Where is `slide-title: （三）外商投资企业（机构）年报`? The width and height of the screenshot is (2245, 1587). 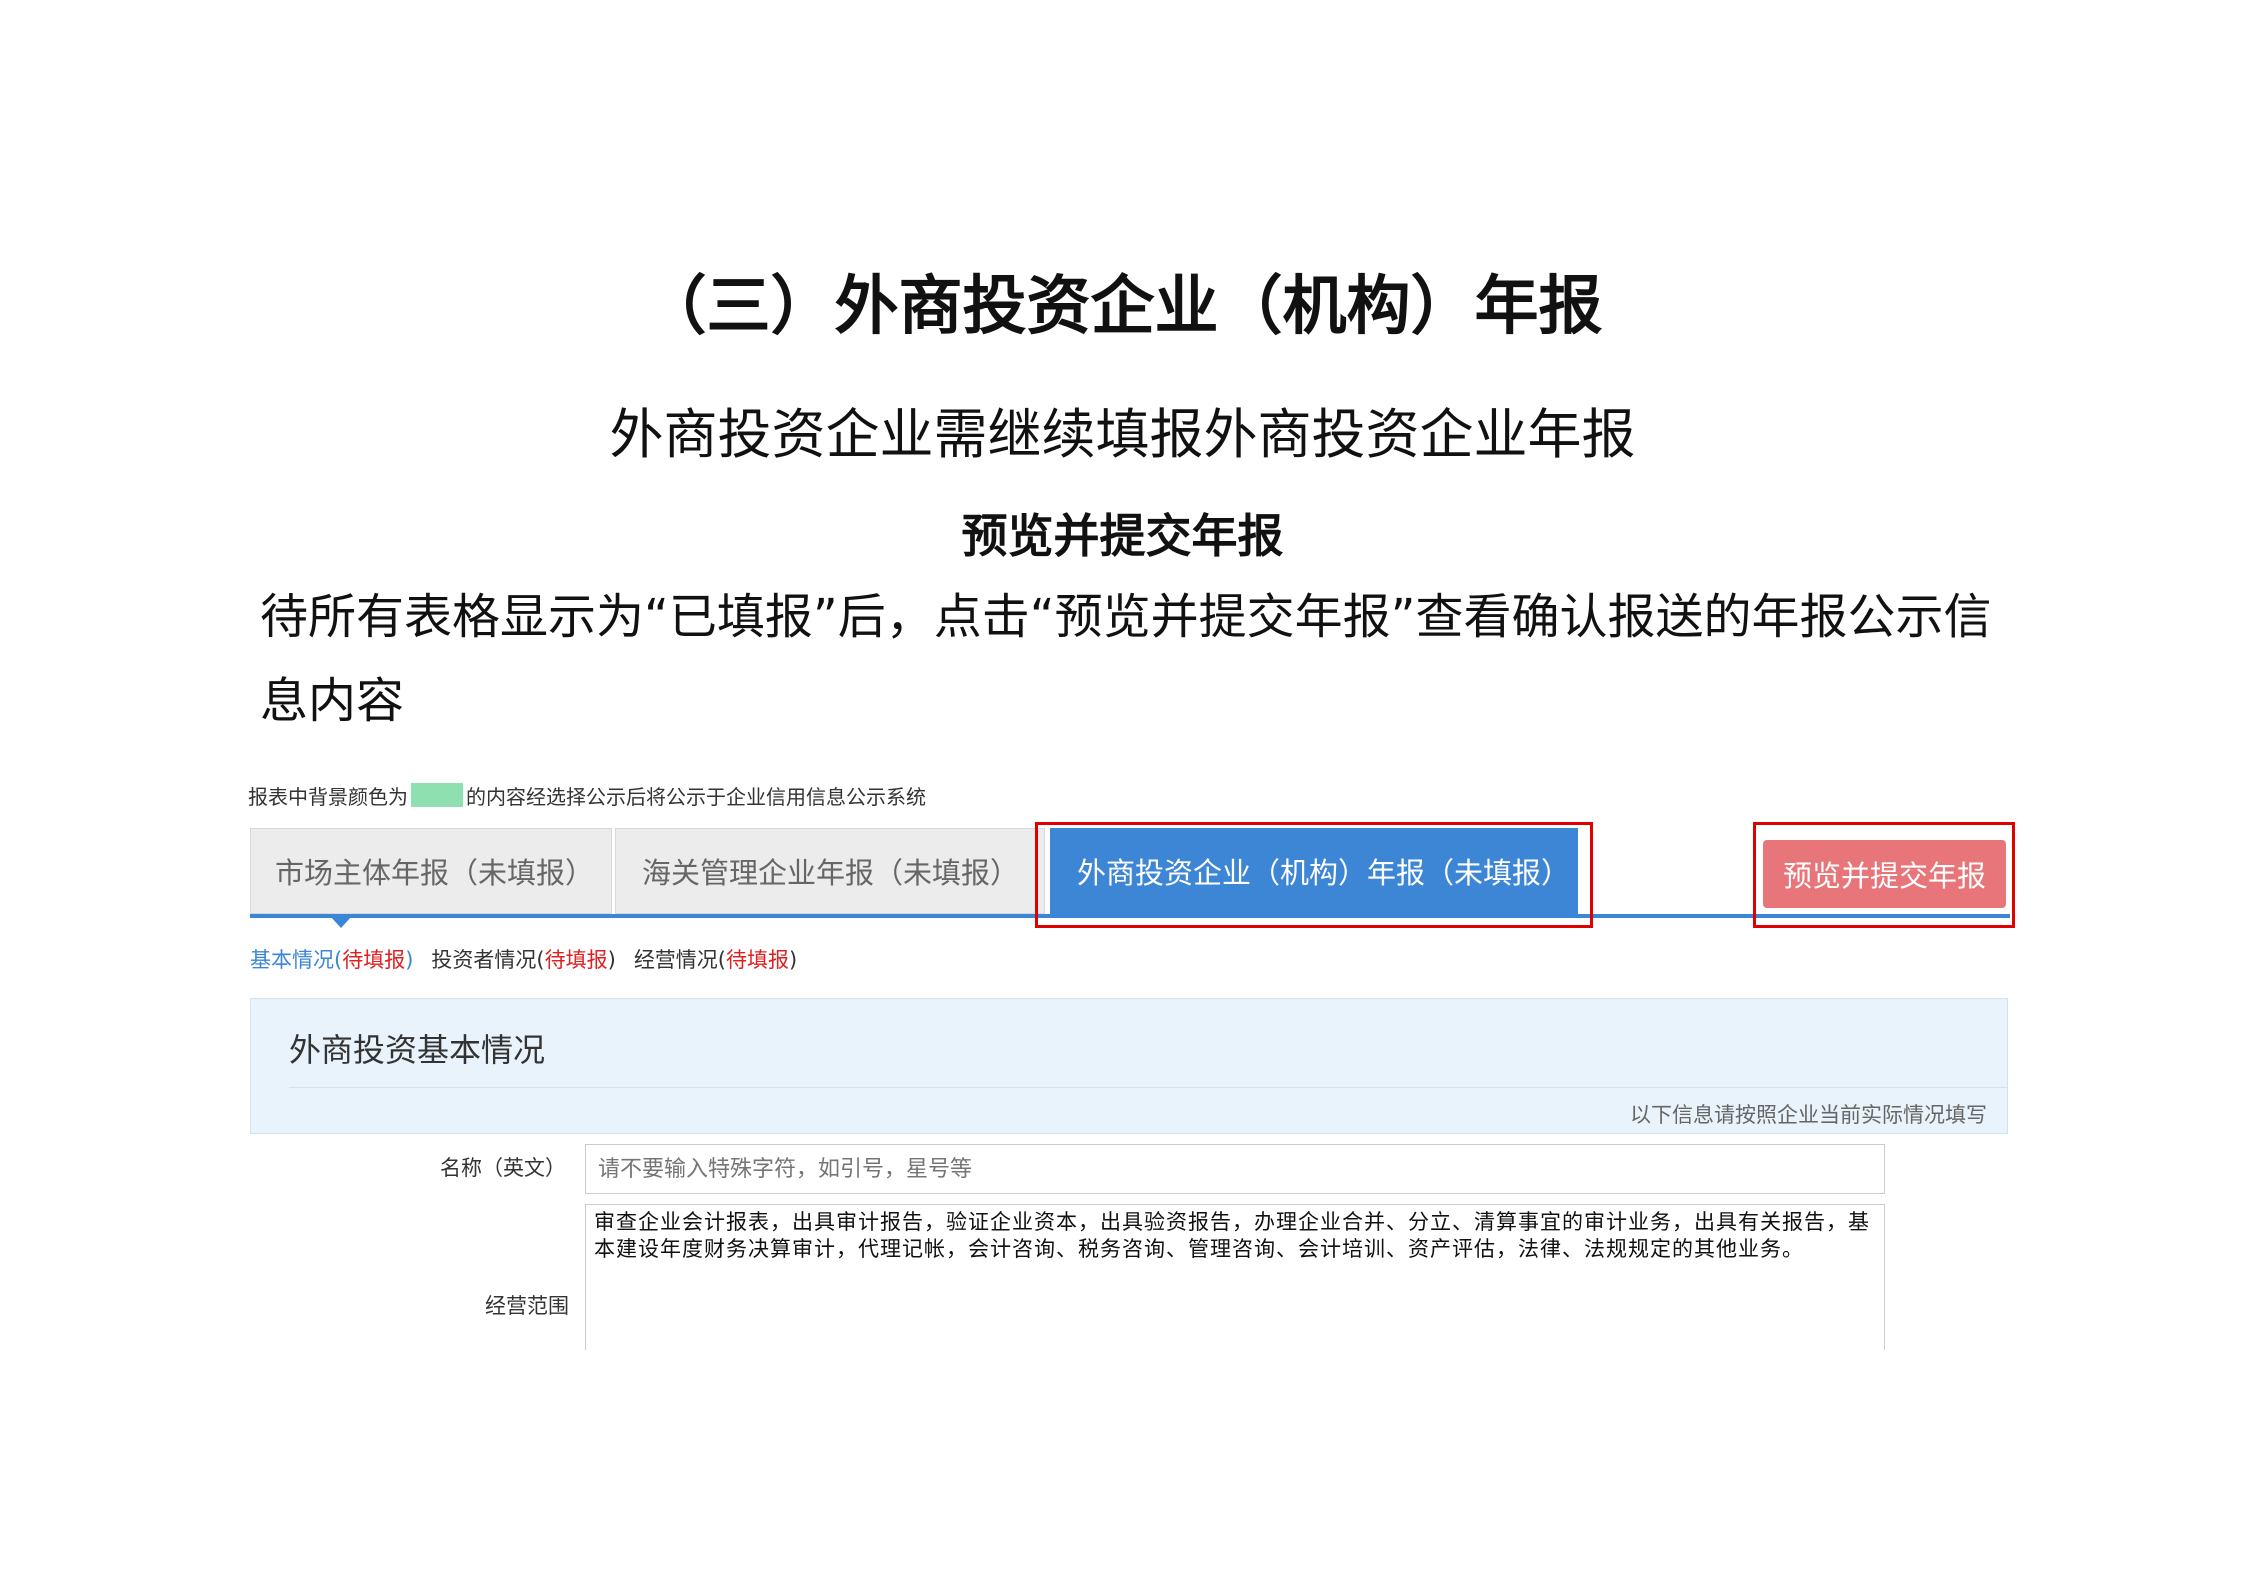 slide-title: （三）外商投资企业（机构）年报 is located at coordinates (1122, 307).